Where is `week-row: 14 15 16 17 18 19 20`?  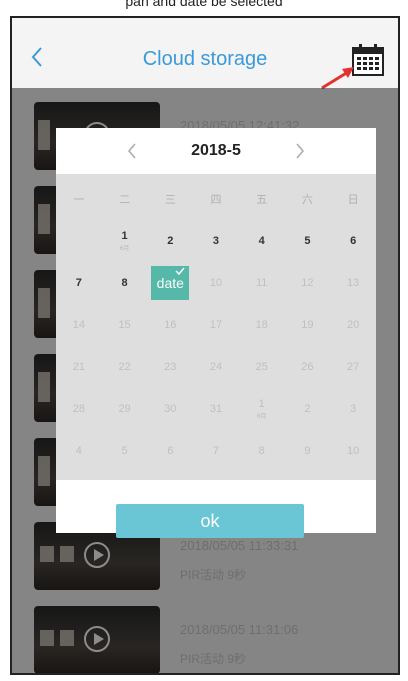
week-row: 14 15 16 17 18 19 20 is located at coordinates (216, 325).